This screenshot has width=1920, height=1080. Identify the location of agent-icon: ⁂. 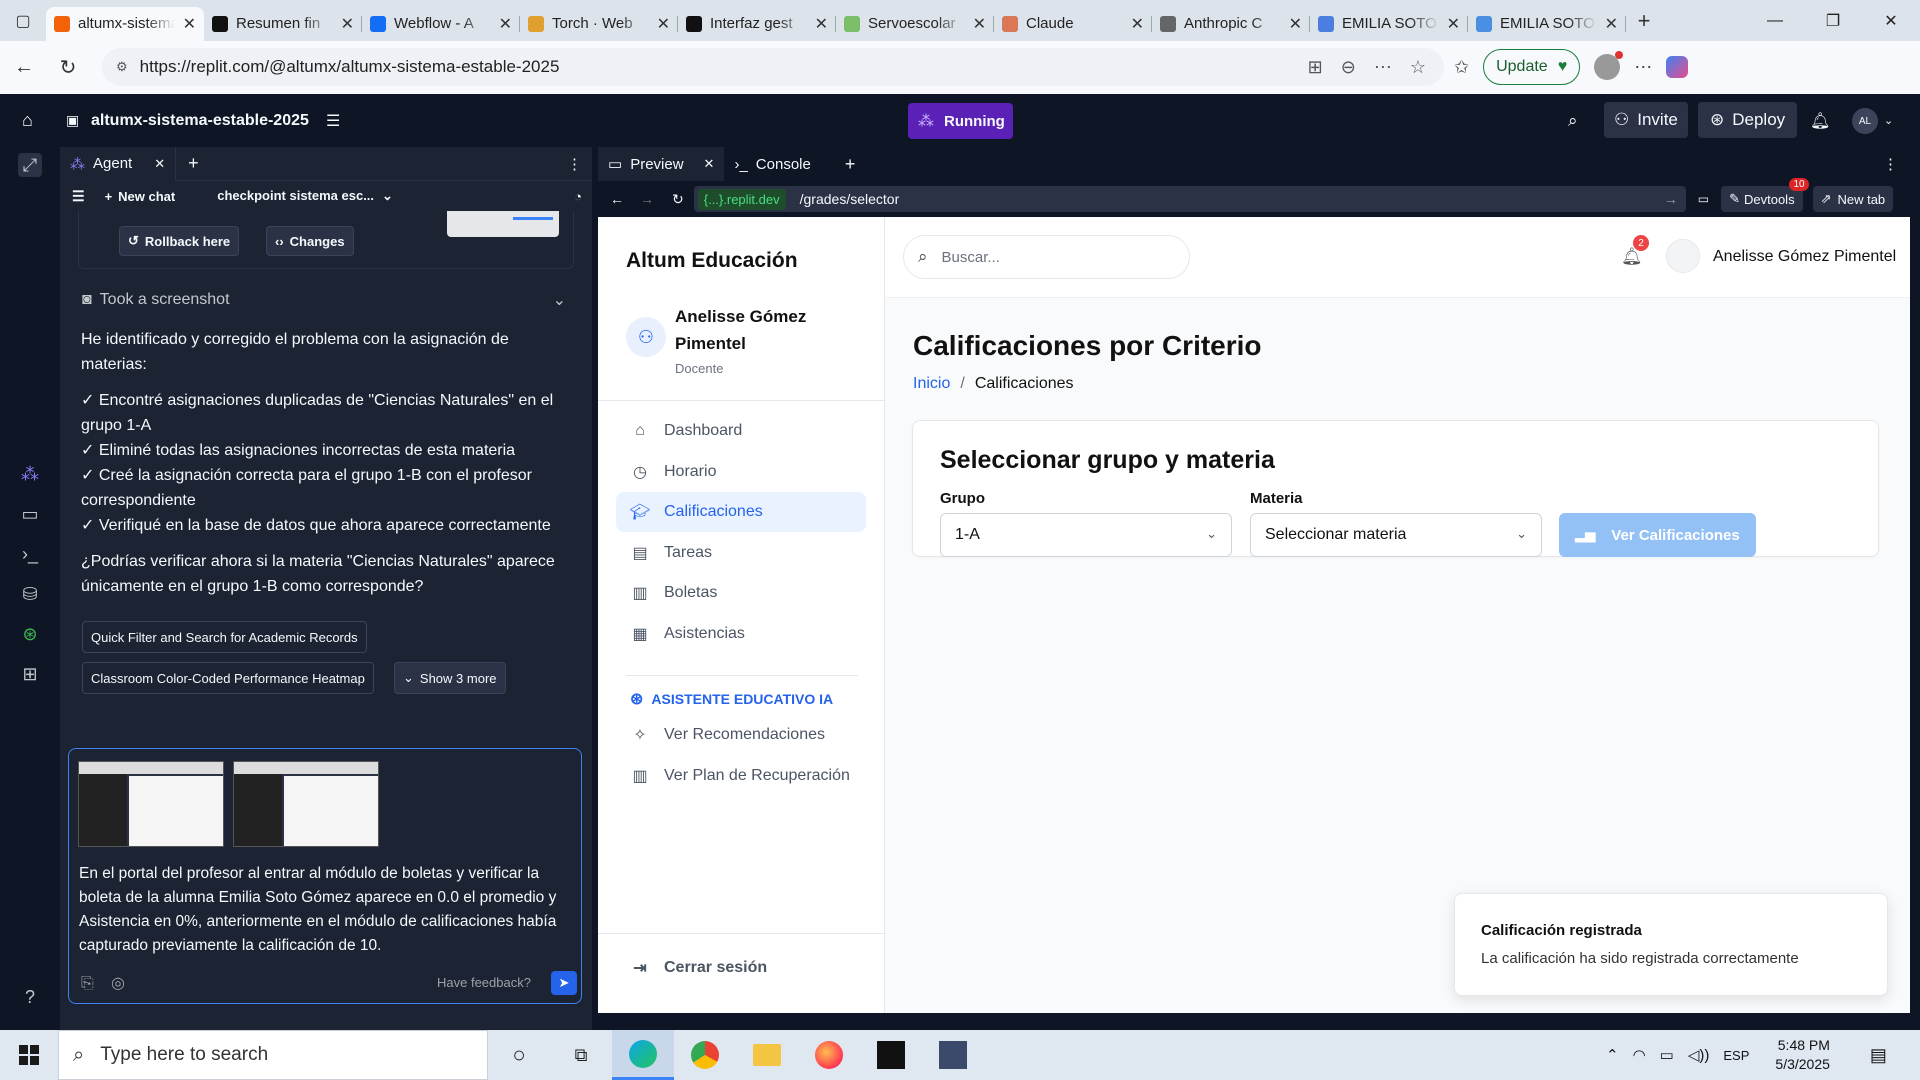
(30, 474).